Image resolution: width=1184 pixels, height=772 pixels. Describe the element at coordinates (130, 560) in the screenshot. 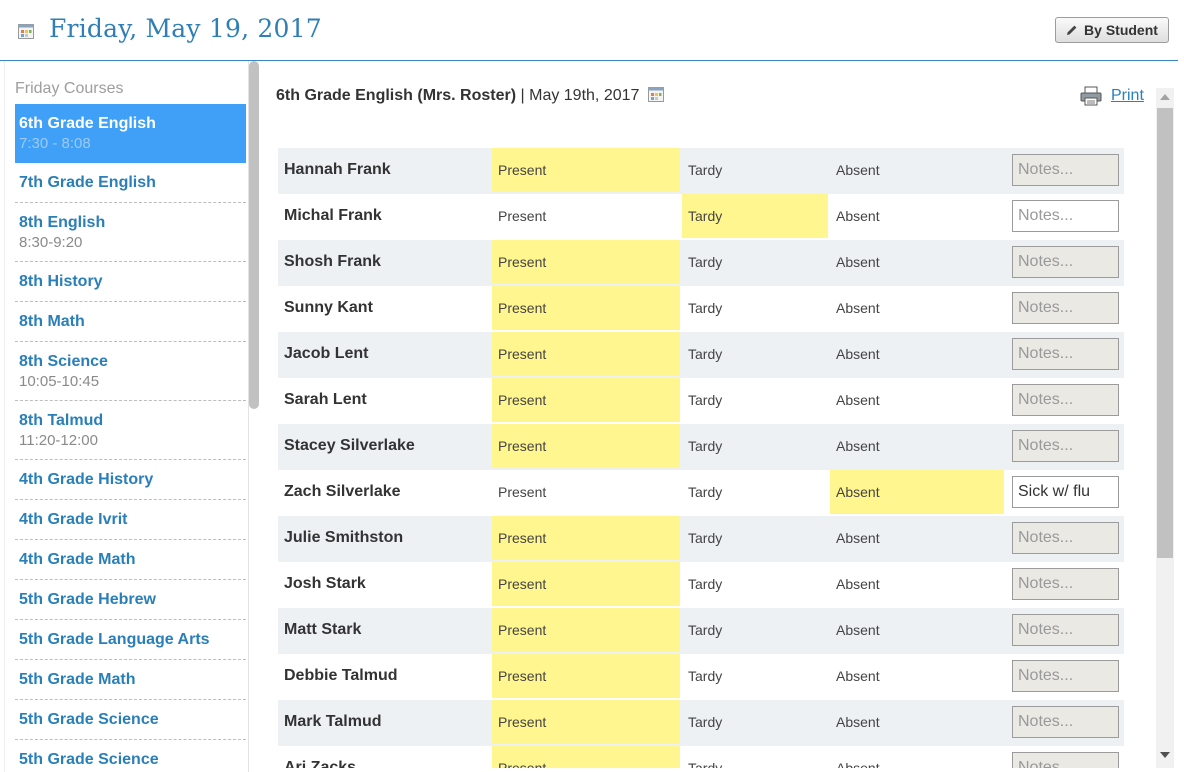

I see `sidebar-course-item: 4th Grade Math` at that location.